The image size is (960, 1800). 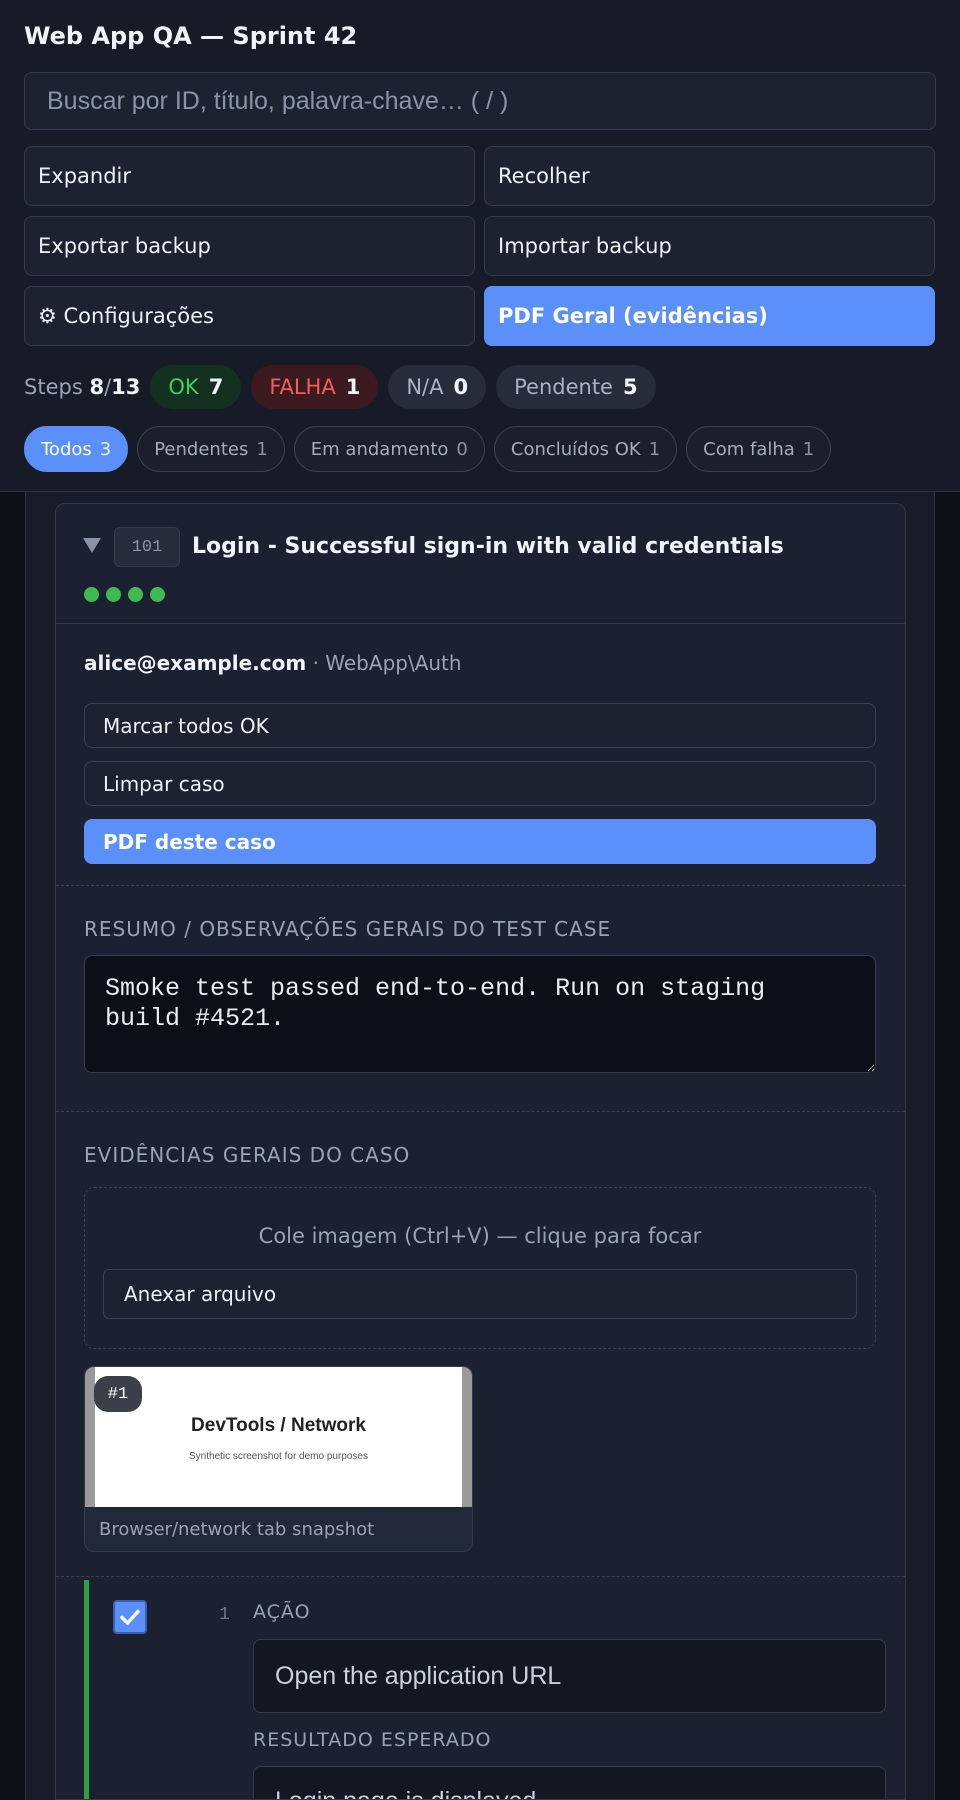 I want to click on case-pdf-button: PDF deste caso, so click(x=480, y=841).